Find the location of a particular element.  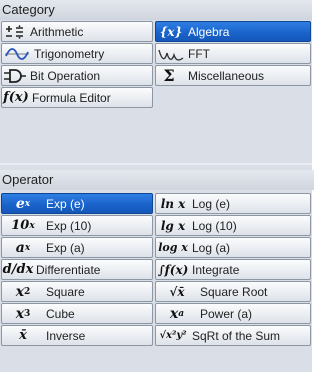

operator-square-label: Square is located at coordinates (65, 291).